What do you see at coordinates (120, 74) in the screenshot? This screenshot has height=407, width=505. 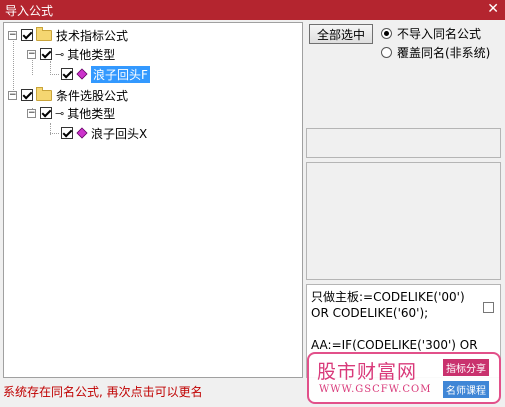 I see `tree-node-label: 浪子回头F` at bounding box center [120, 74].